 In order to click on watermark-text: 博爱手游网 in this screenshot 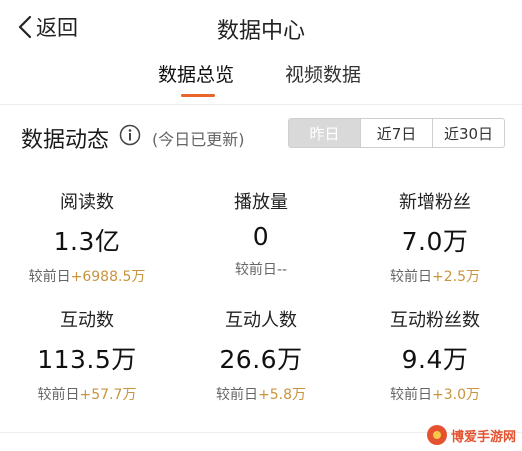, I will do `click(483, 437)`.